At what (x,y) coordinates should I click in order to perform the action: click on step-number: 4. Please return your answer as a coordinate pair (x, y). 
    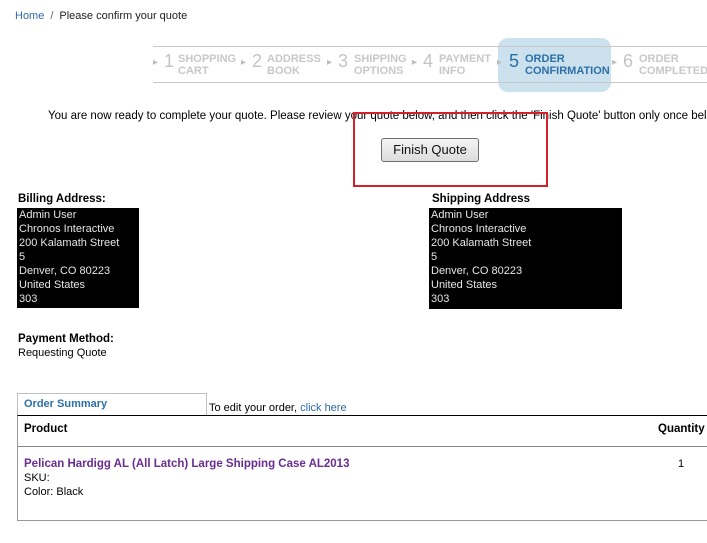
    Looking at the image, I should click on (428, 61).